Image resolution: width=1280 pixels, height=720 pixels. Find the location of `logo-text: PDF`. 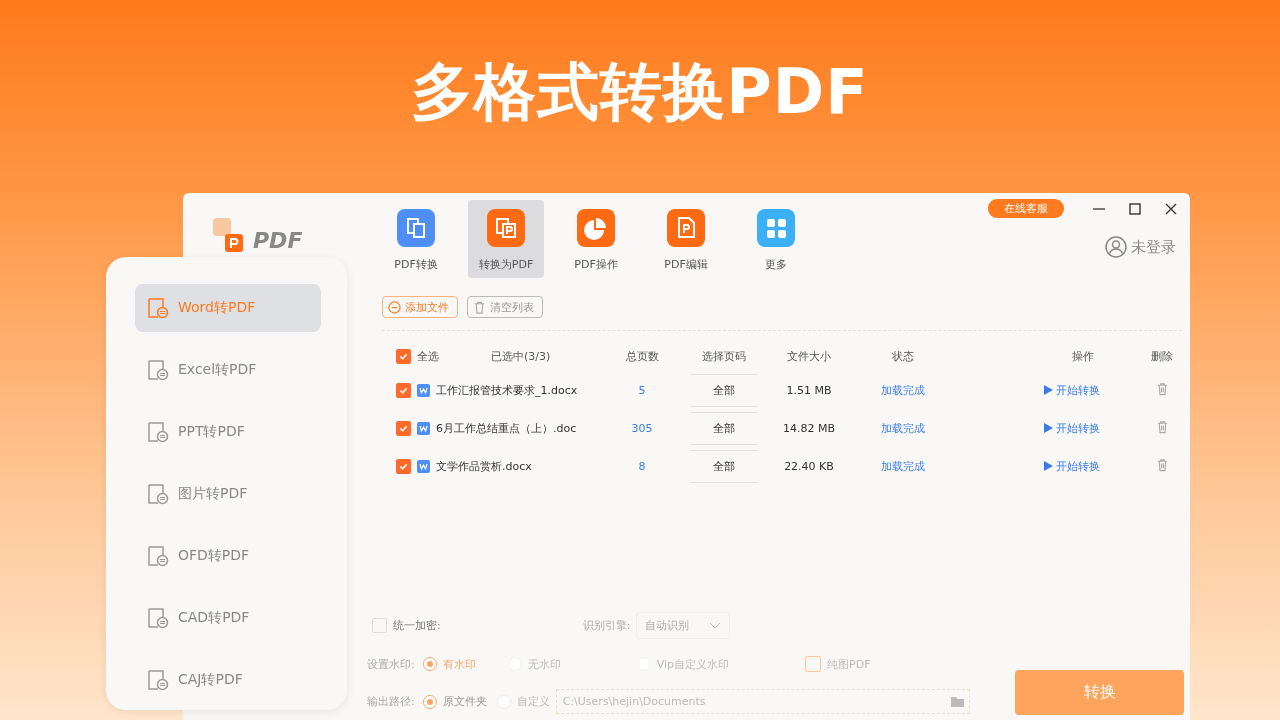

logo-text: PDF is located at coordinates (278, 240).